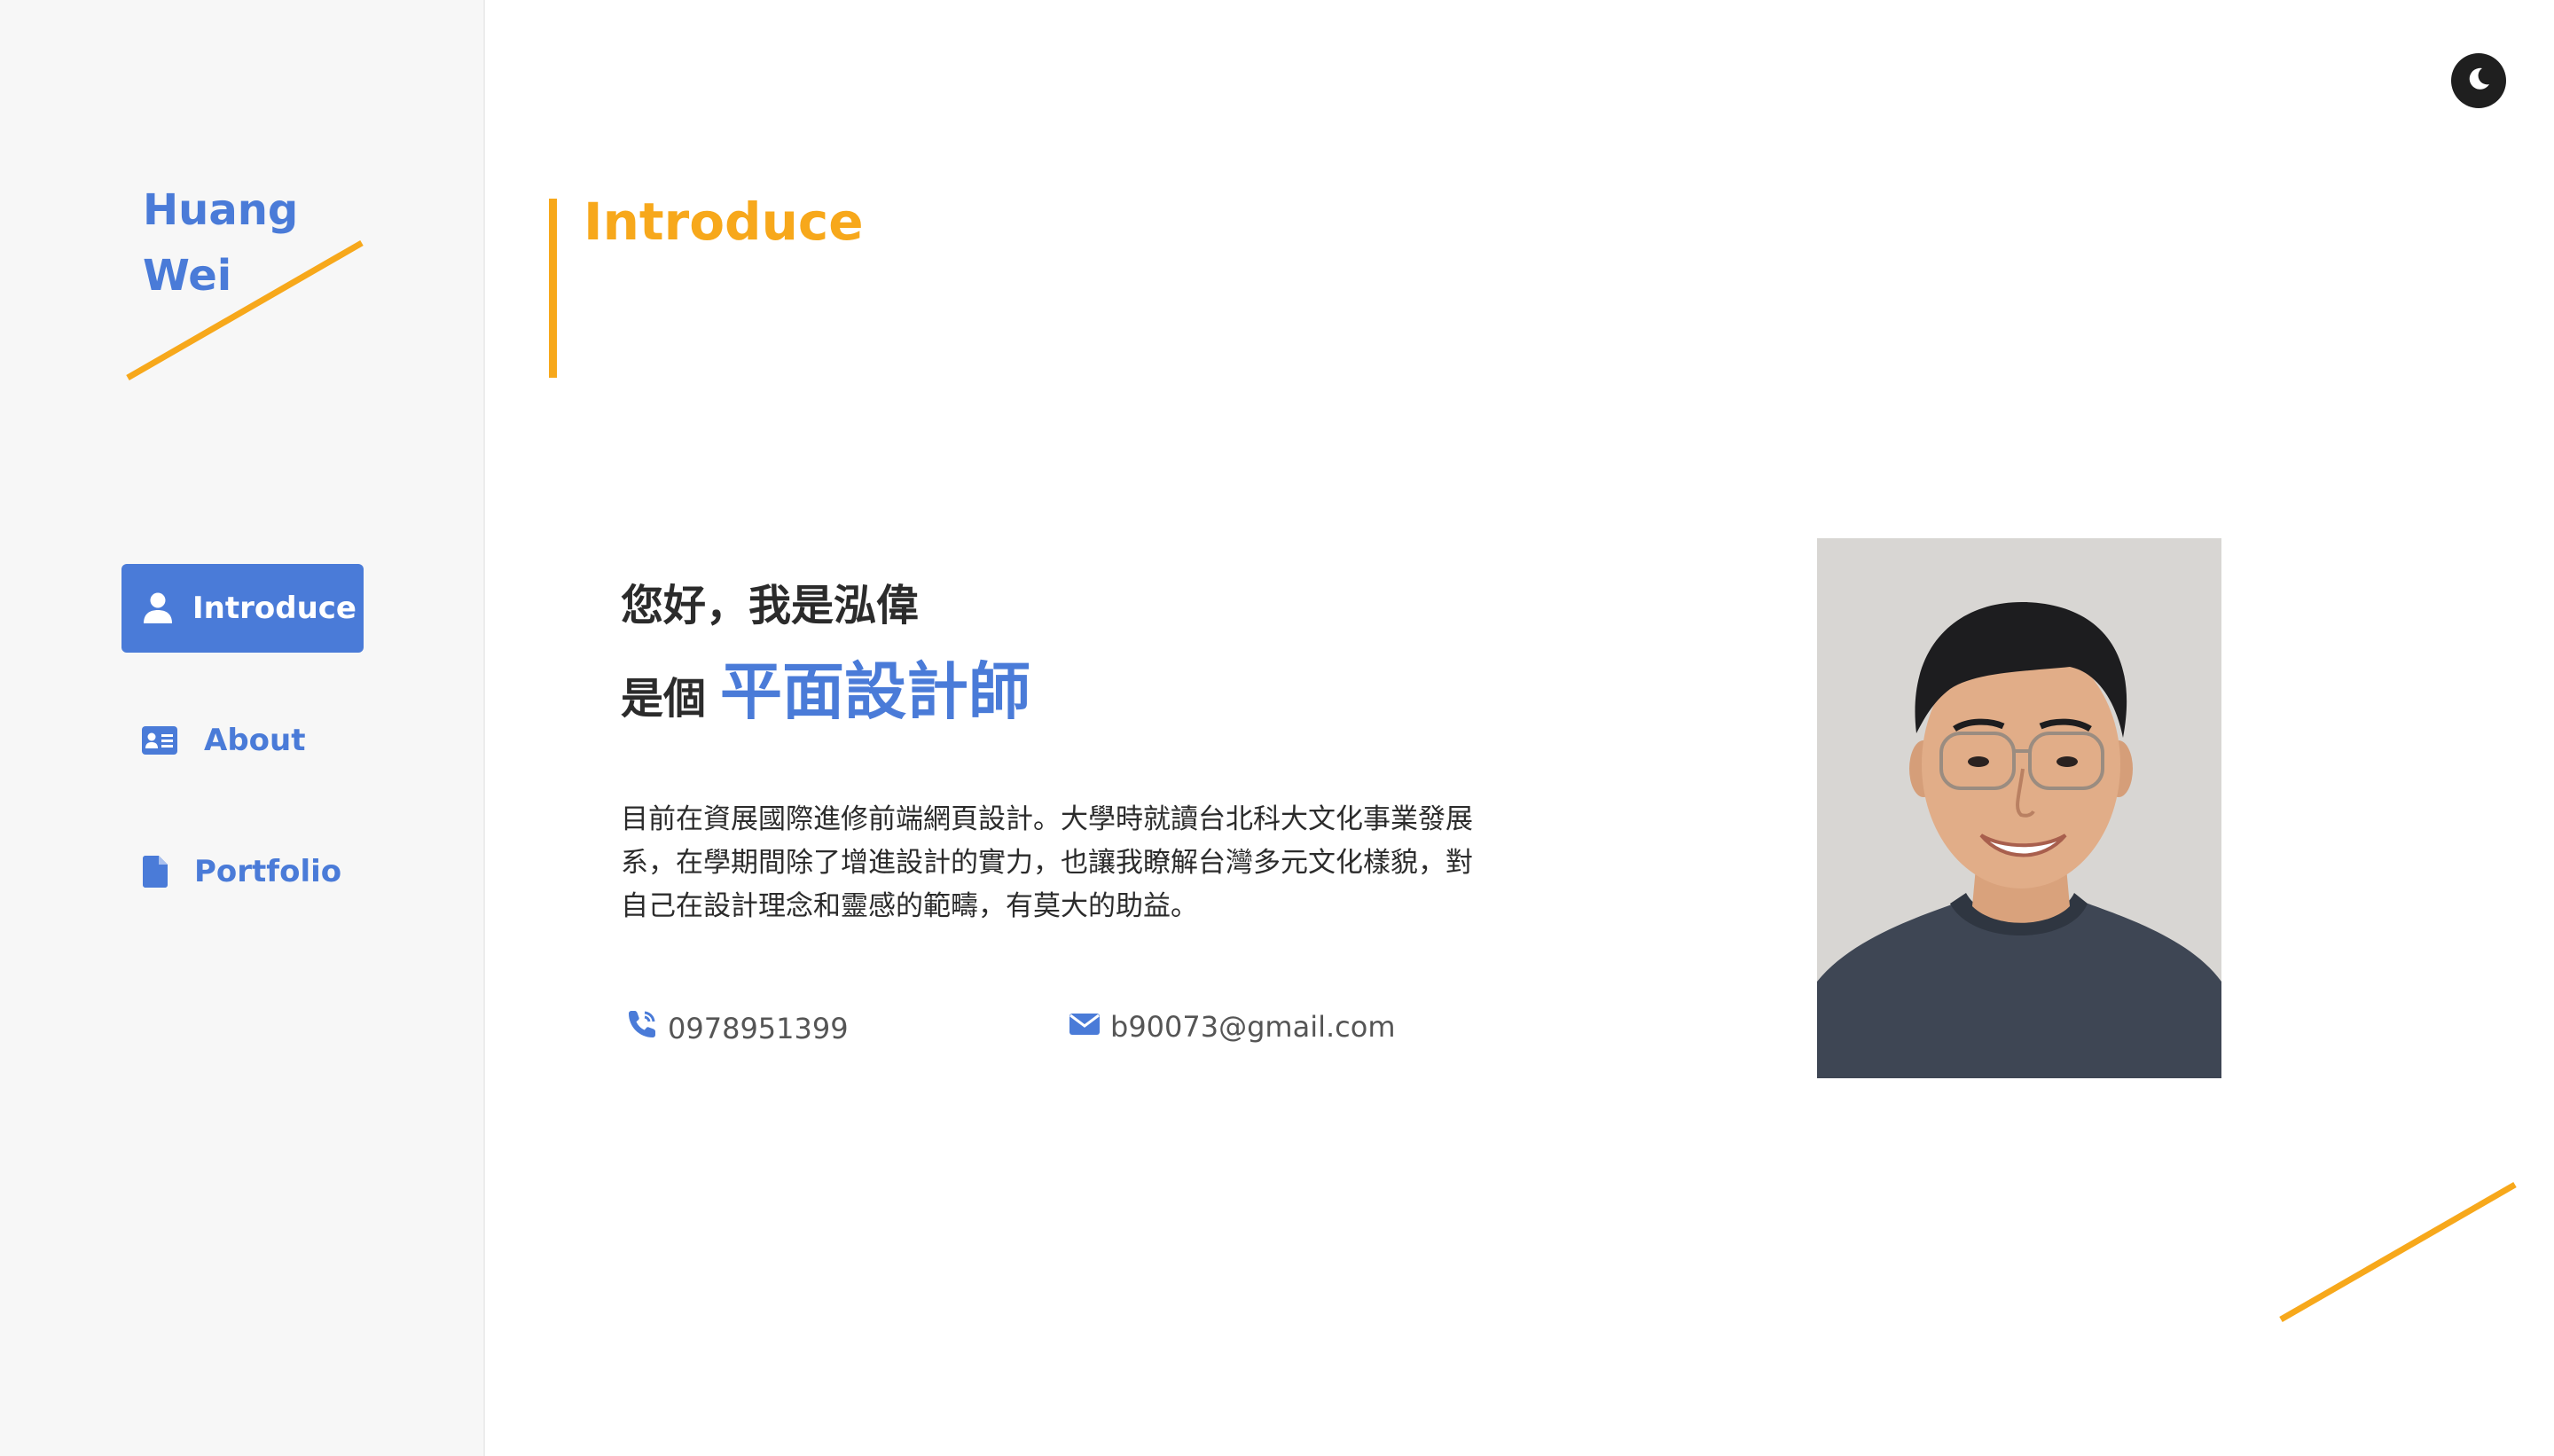  What do you see at coordinates (187, 276) in the screenshot?
I see `logo-last-name: Wei` at bounding box center [187, 276].